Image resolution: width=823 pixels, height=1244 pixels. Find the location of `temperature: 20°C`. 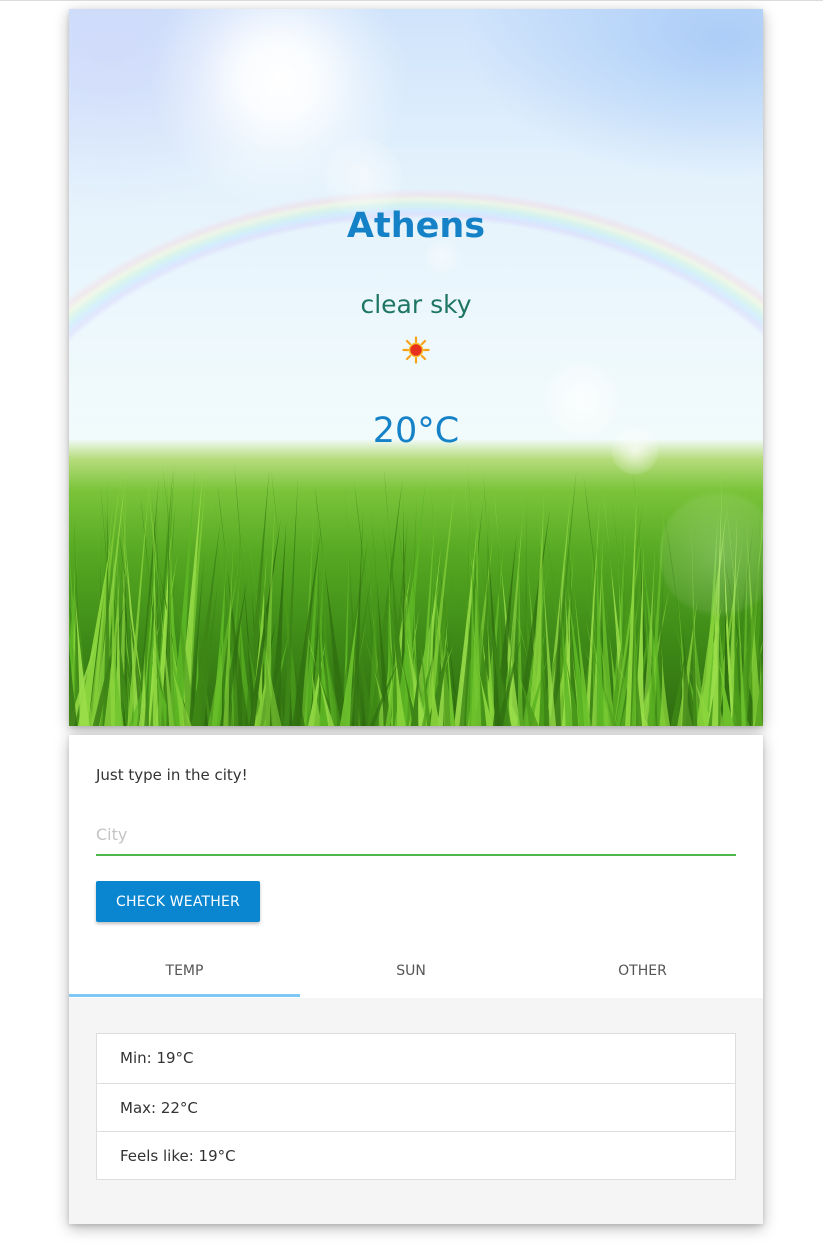

temperature: 20°C is located at coordinates (416, 431).